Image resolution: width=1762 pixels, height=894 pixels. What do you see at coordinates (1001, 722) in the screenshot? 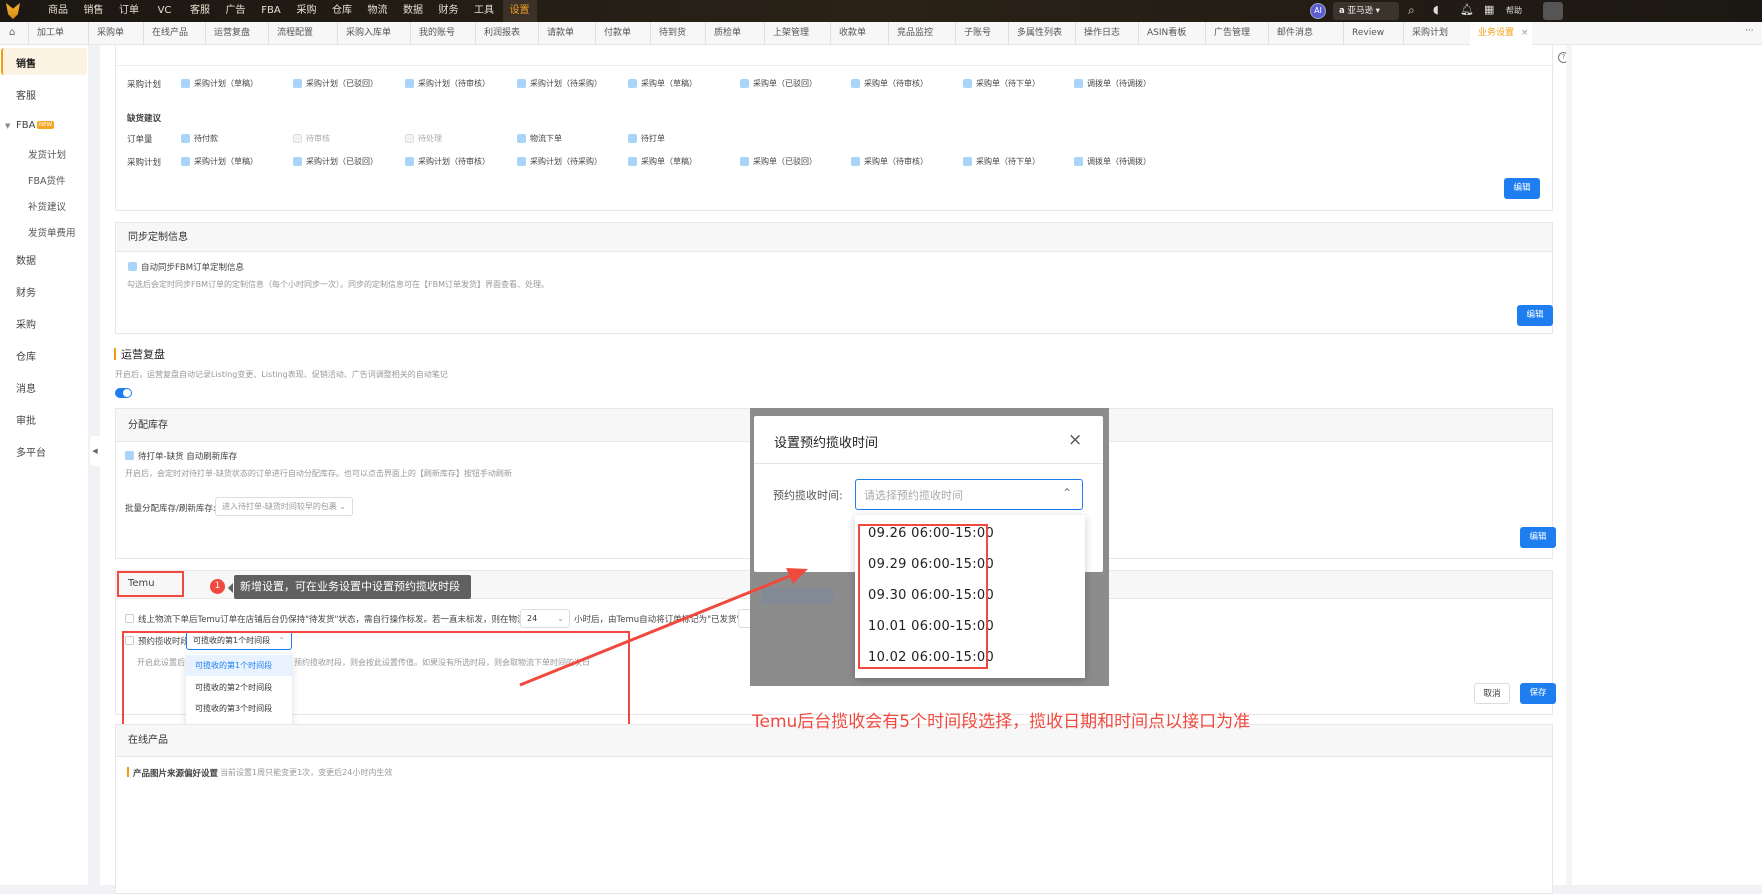
I see `annotation-text: Temu后台揽收会有5个时间段选择，揽收日期和时间点以接口为准` at bounding box center [1001, 722].